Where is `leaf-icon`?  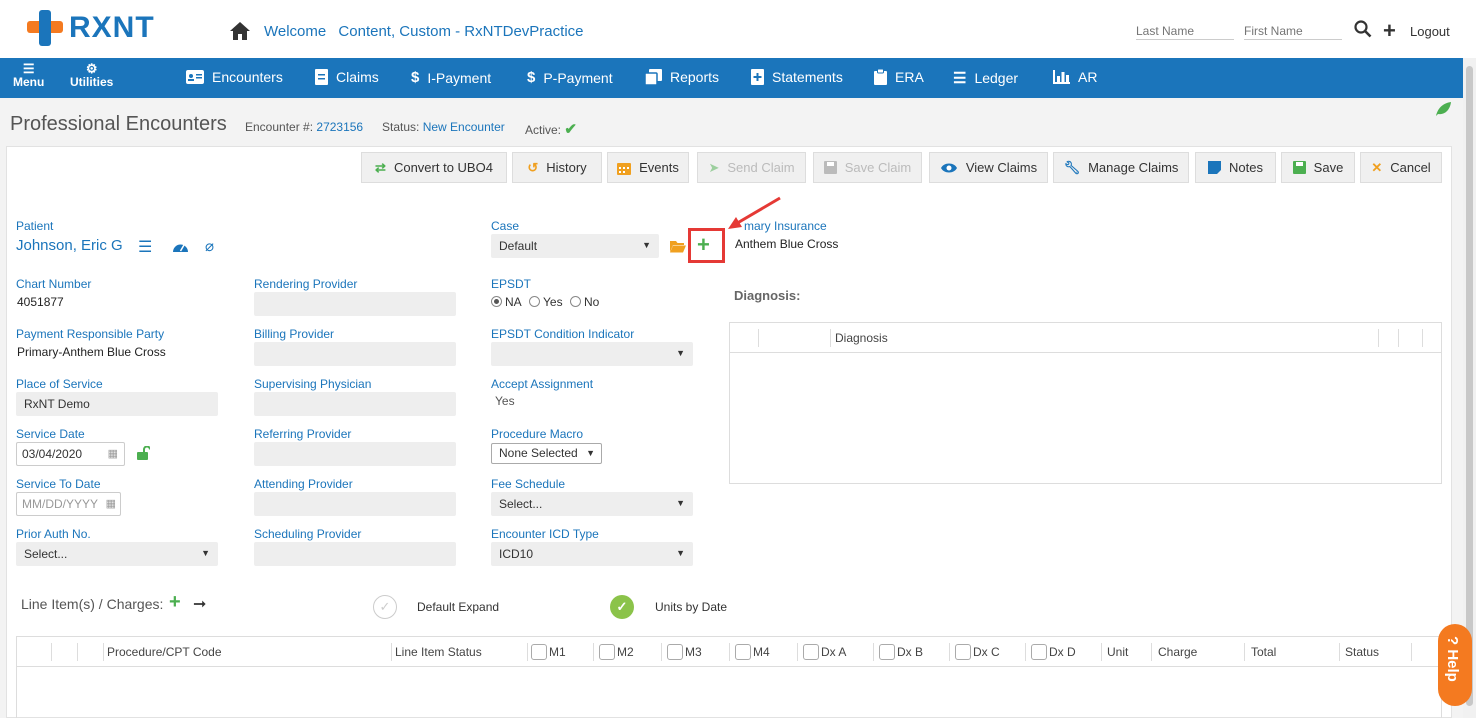
leaf-icon is located at coordinates (1443, 109).